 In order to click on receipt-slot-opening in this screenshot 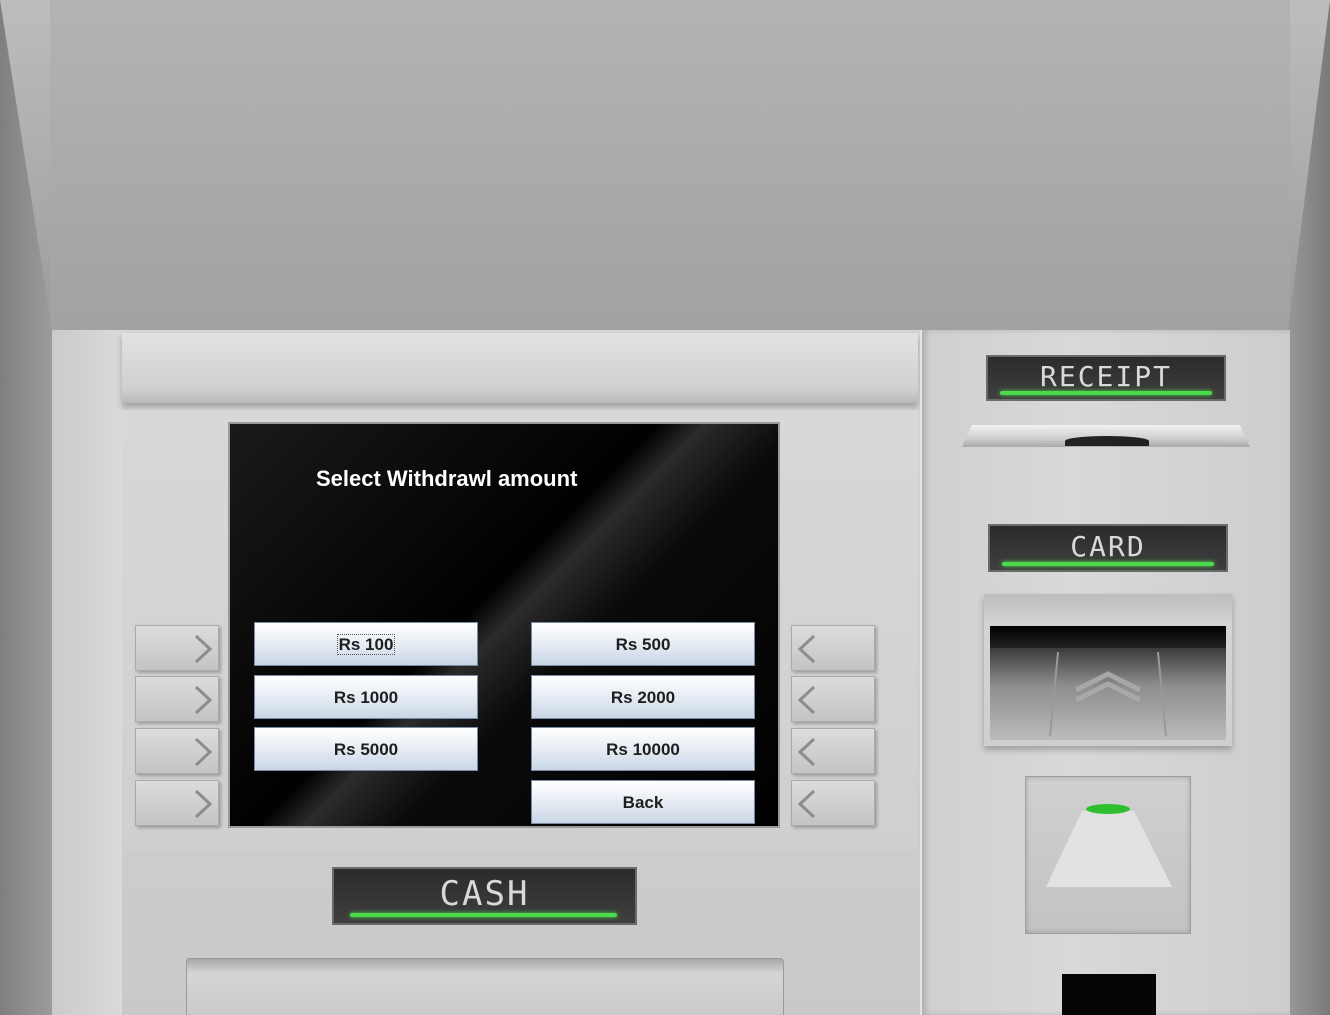, I will do `click(1107, 441)`.